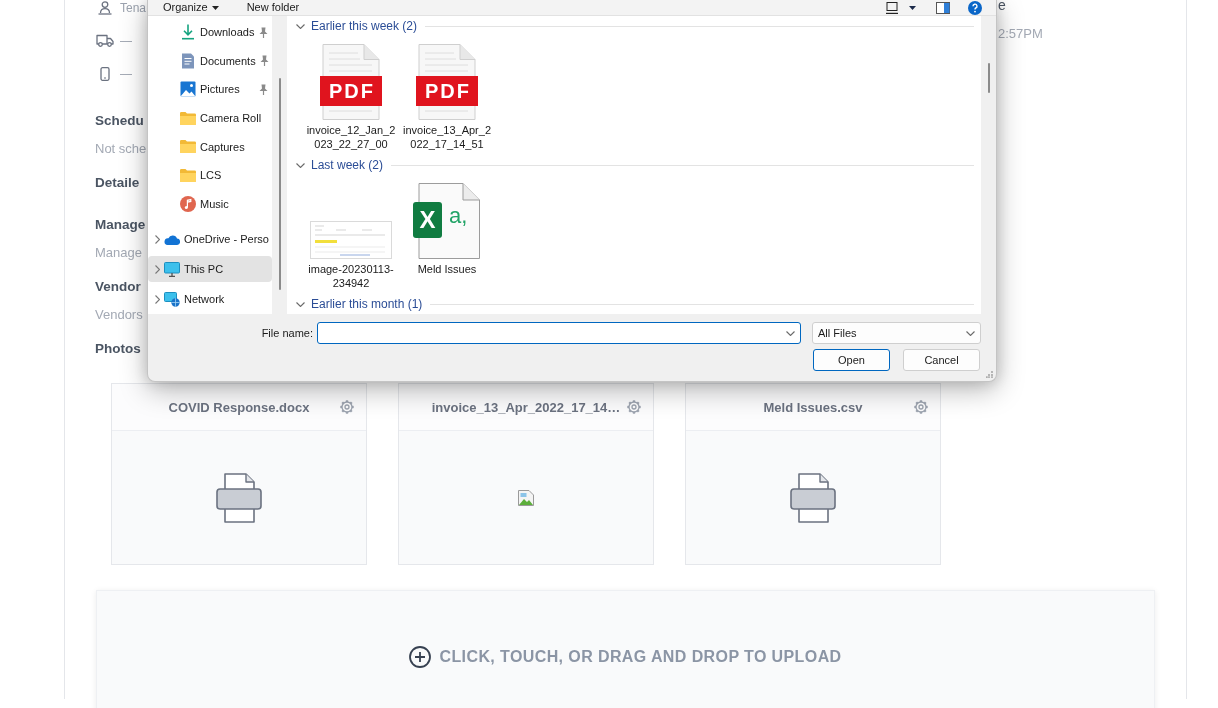 The height and width of the screenshot is (708, 1218). I want to click on section-title: Schedu, so click(119, 121).